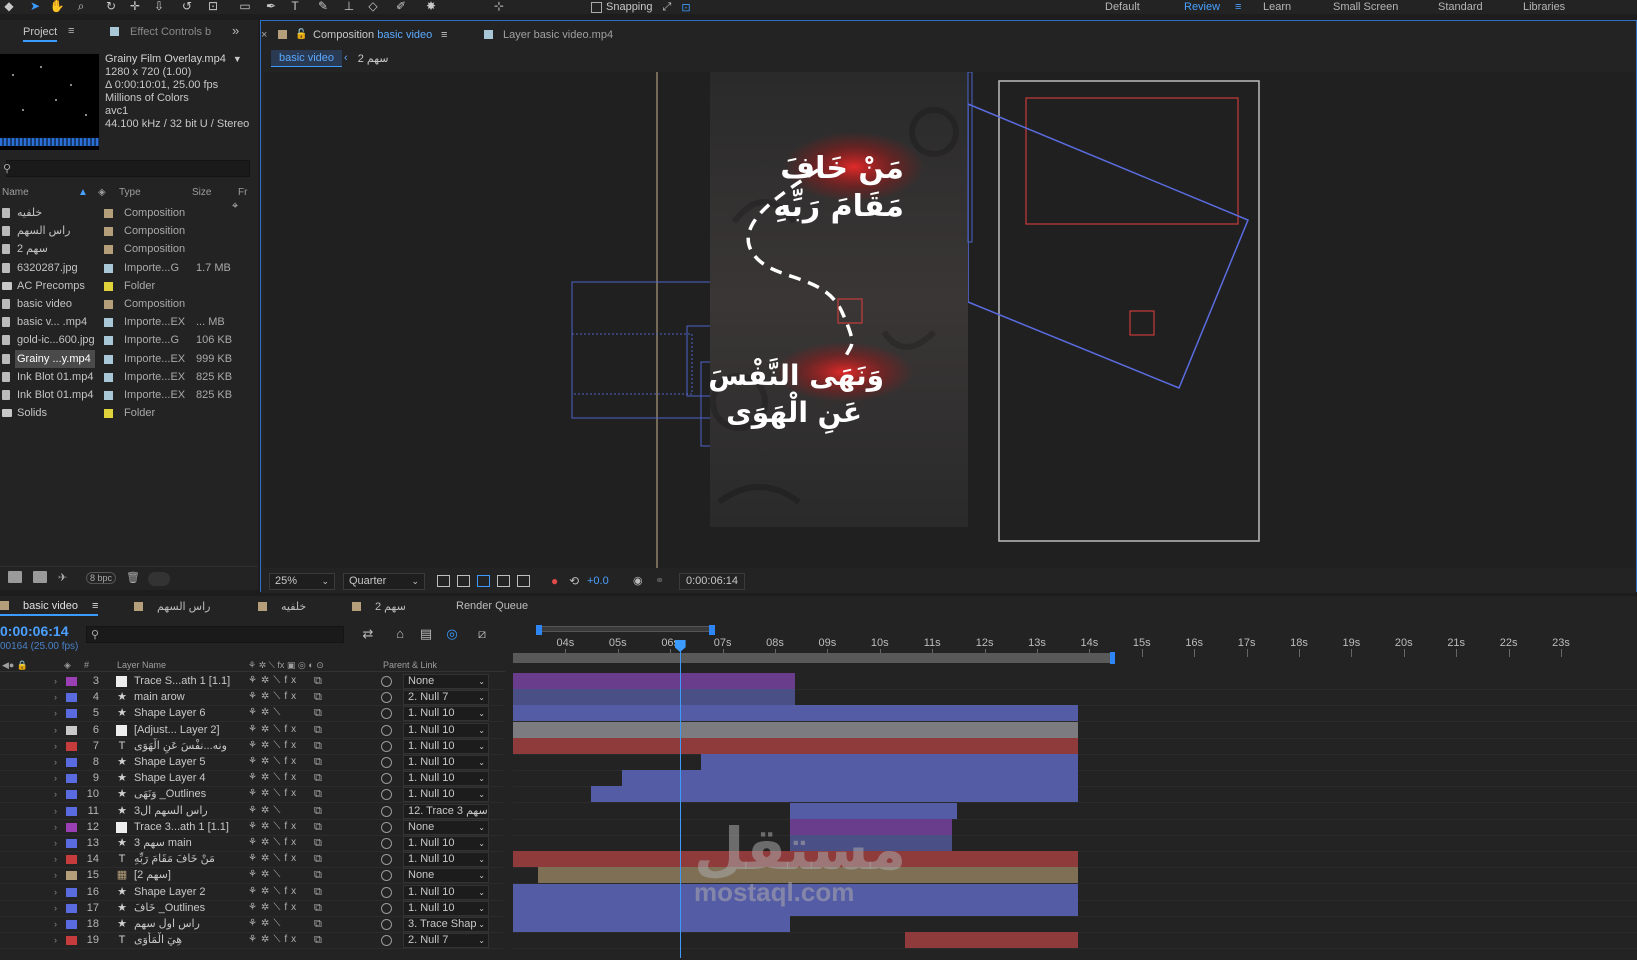  I want to click on tab-composition: Composition basic video, so click(372, 35).